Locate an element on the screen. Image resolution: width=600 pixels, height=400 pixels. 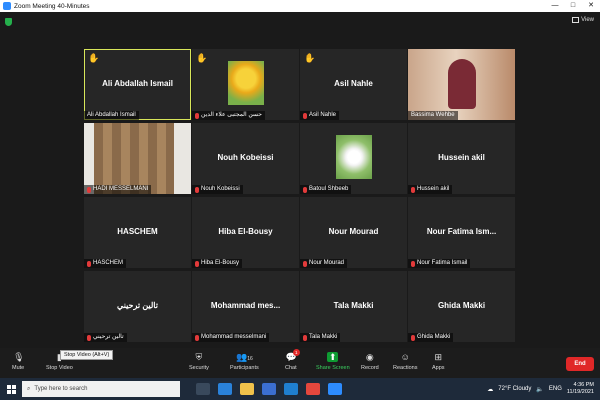
chat-badge: 1 is located at coordinates (296, 352).